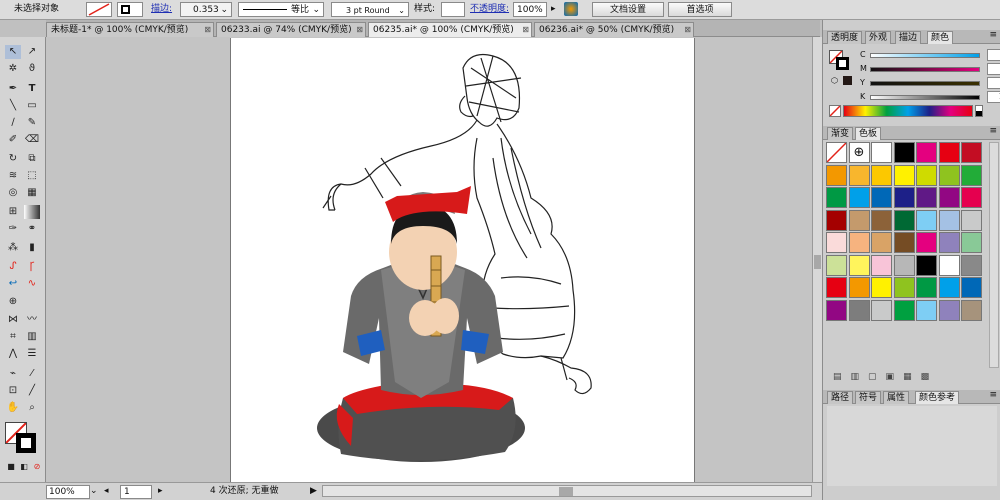 The width and height of the screenshot is (1000, 500). I want to click on scale-icon: ⧉, so click(32, 159).